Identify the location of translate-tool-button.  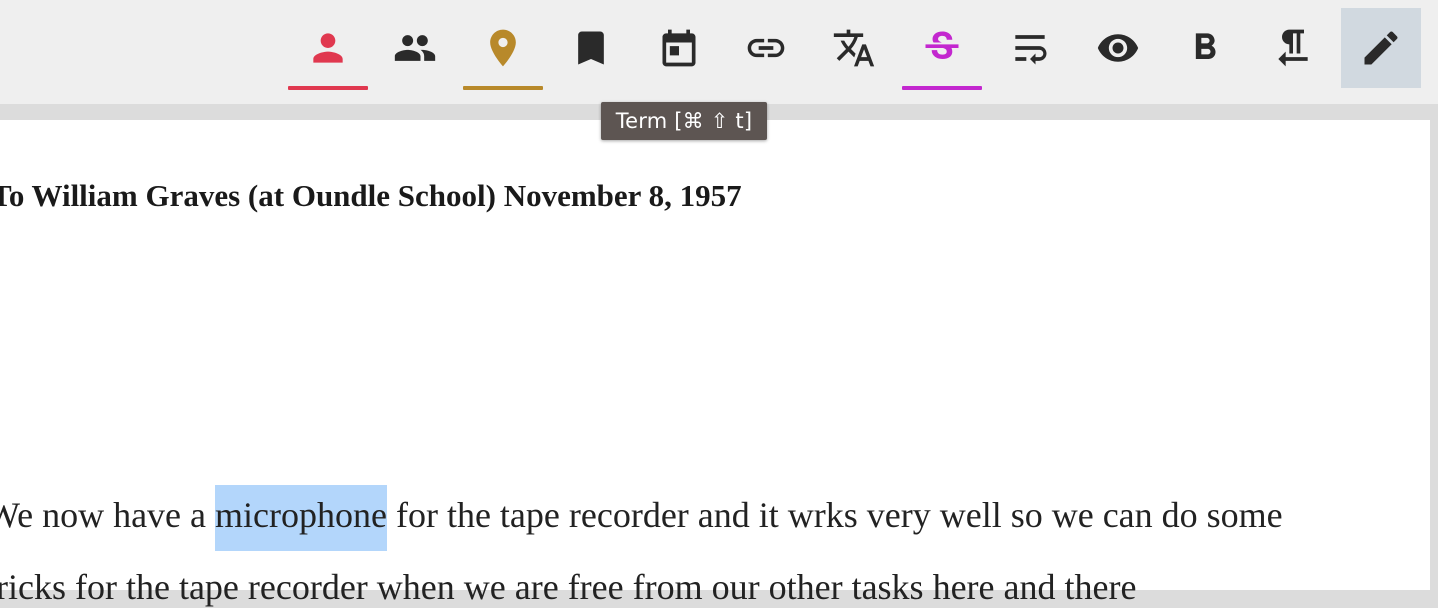
(854, 48).